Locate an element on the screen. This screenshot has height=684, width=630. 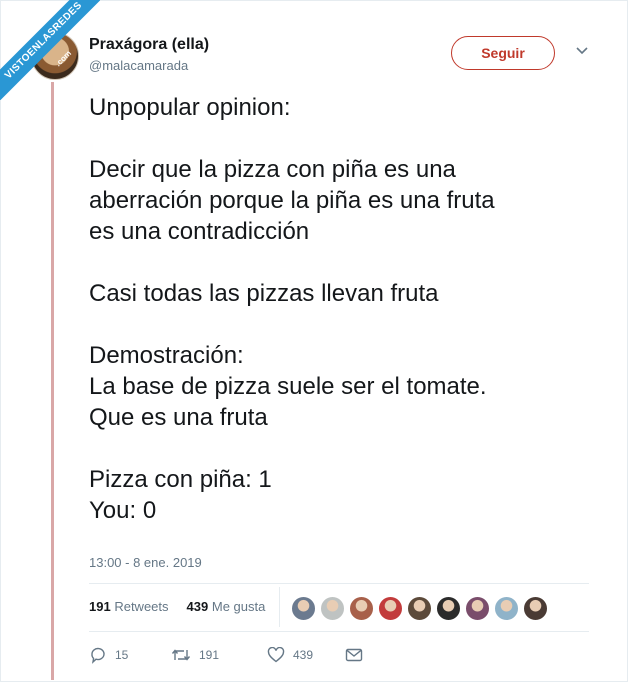
tweet-line: Casi todas las pizzas llevan fruta is located at coordinates (264, 293).